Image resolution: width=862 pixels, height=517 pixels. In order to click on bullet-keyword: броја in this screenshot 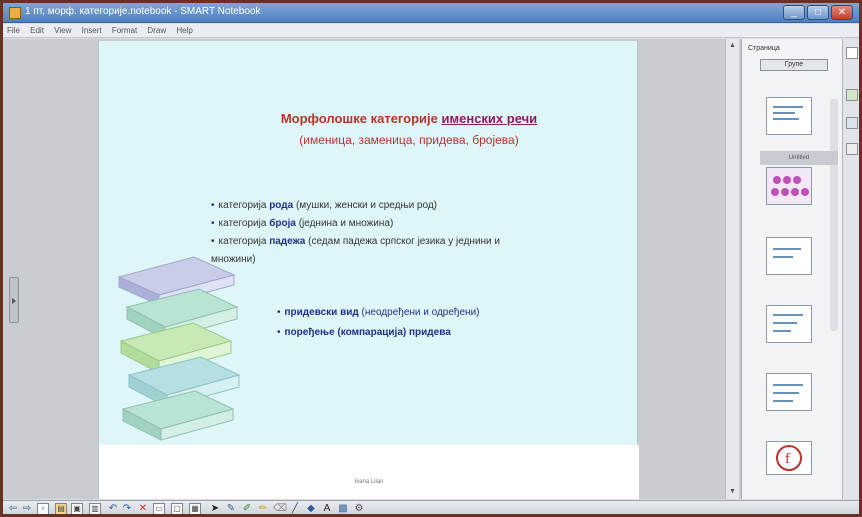, I will do `click(282, 223)`.